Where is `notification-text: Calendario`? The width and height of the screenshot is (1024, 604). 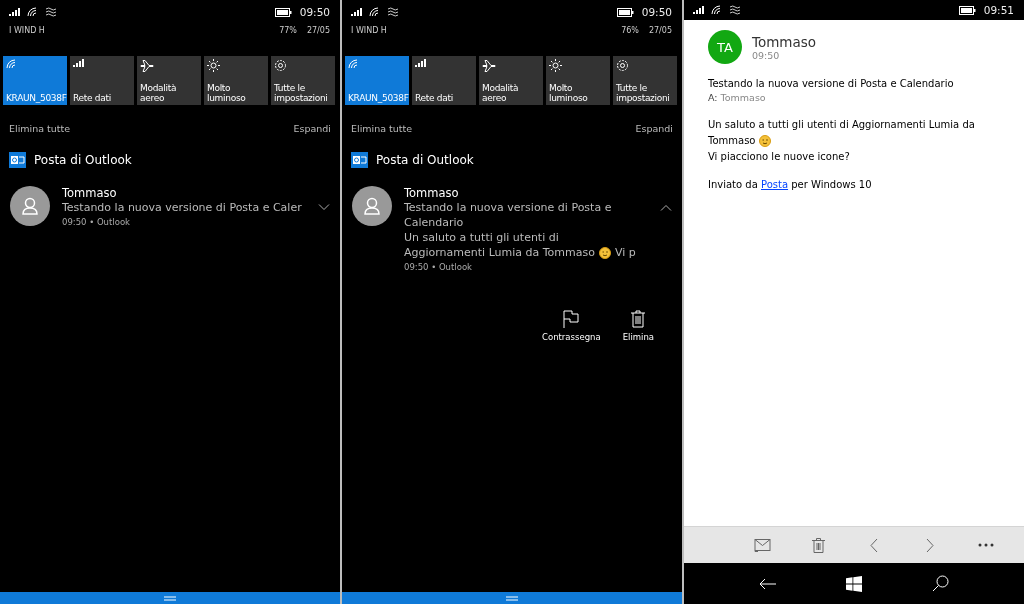
notification-text: Calendario is located at coordinates (434, 222).